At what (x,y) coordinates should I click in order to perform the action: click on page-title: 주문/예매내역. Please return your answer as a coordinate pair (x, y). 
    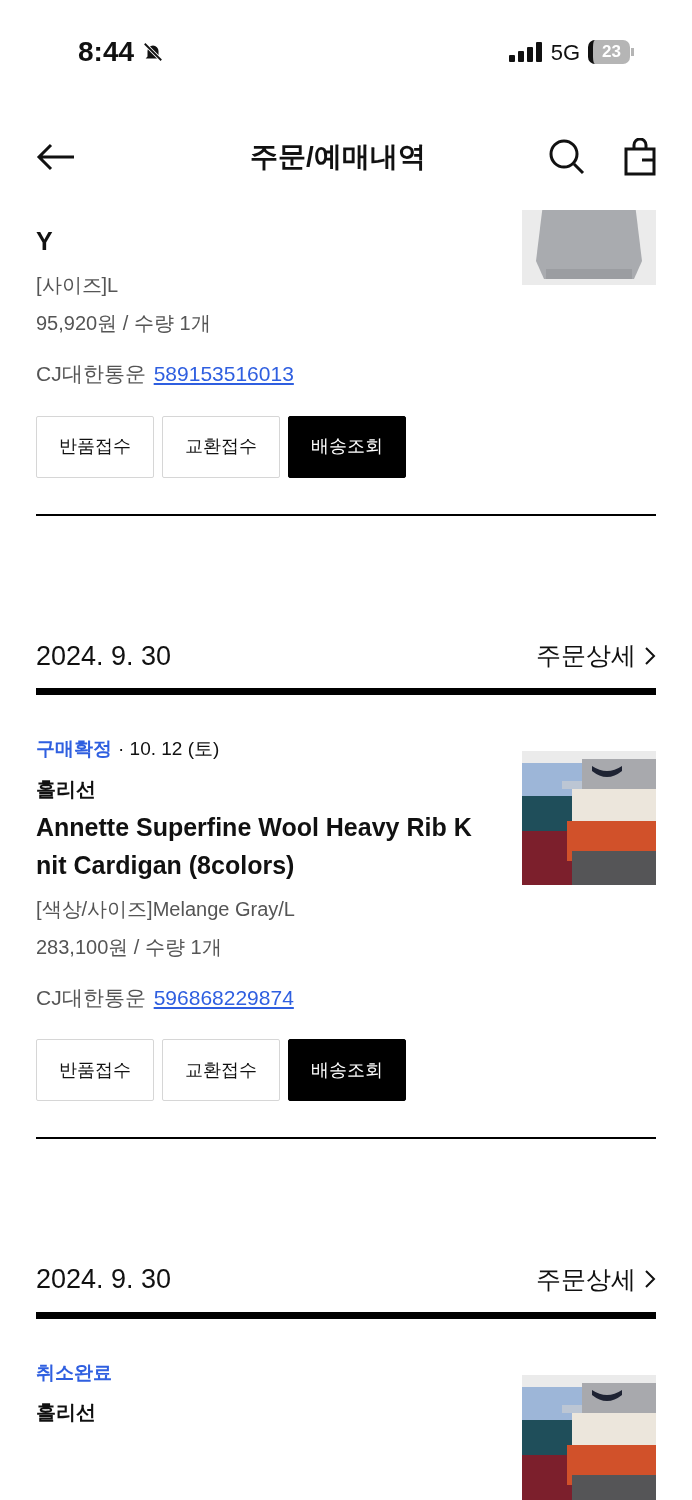
    Looking at the image, I should click on (338, 157).